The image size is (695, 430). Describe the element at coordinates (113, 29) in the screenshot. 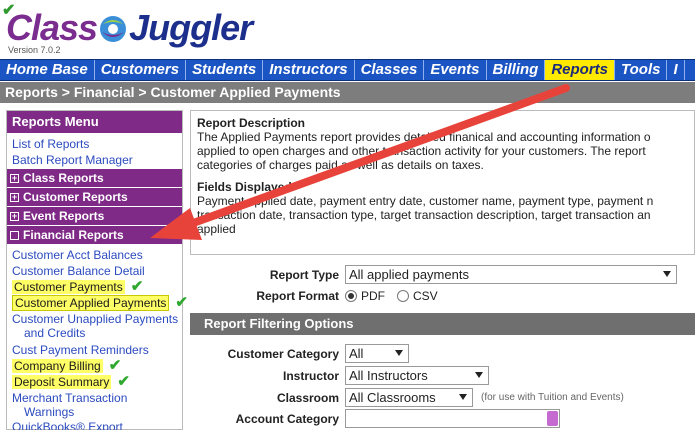

I see `juggling-ball-icon` at that location.